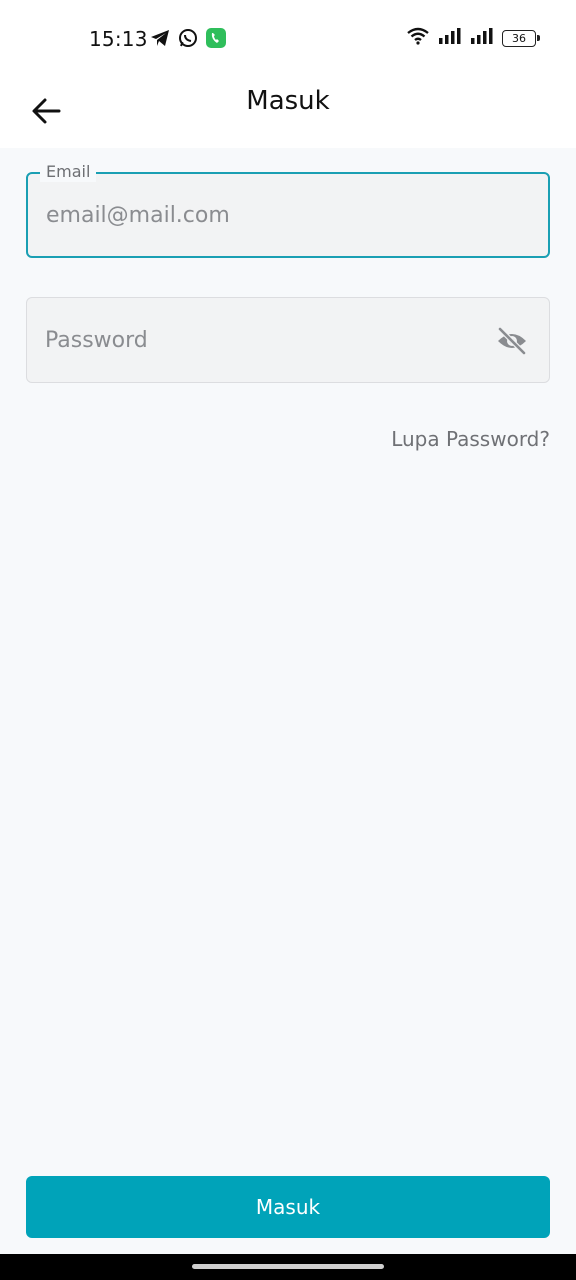 The image size is (576, 1280). I want to click on forgot-password-link: Lupa Password?, so click(470, 439).